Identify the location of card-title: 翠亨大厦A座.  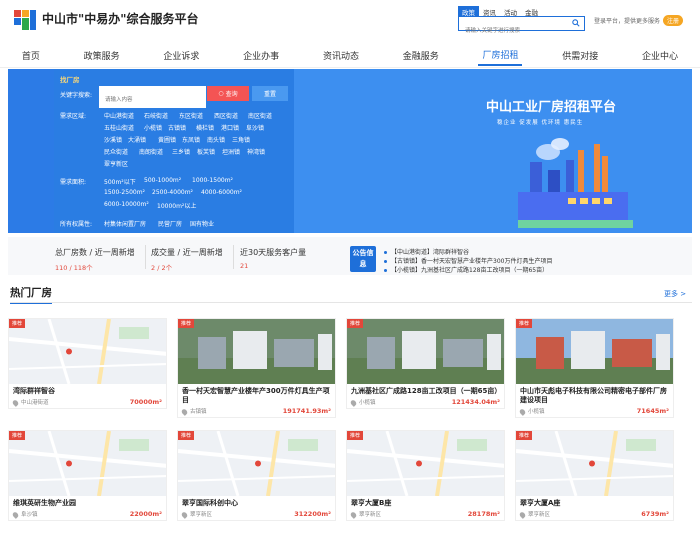
(594, 502).